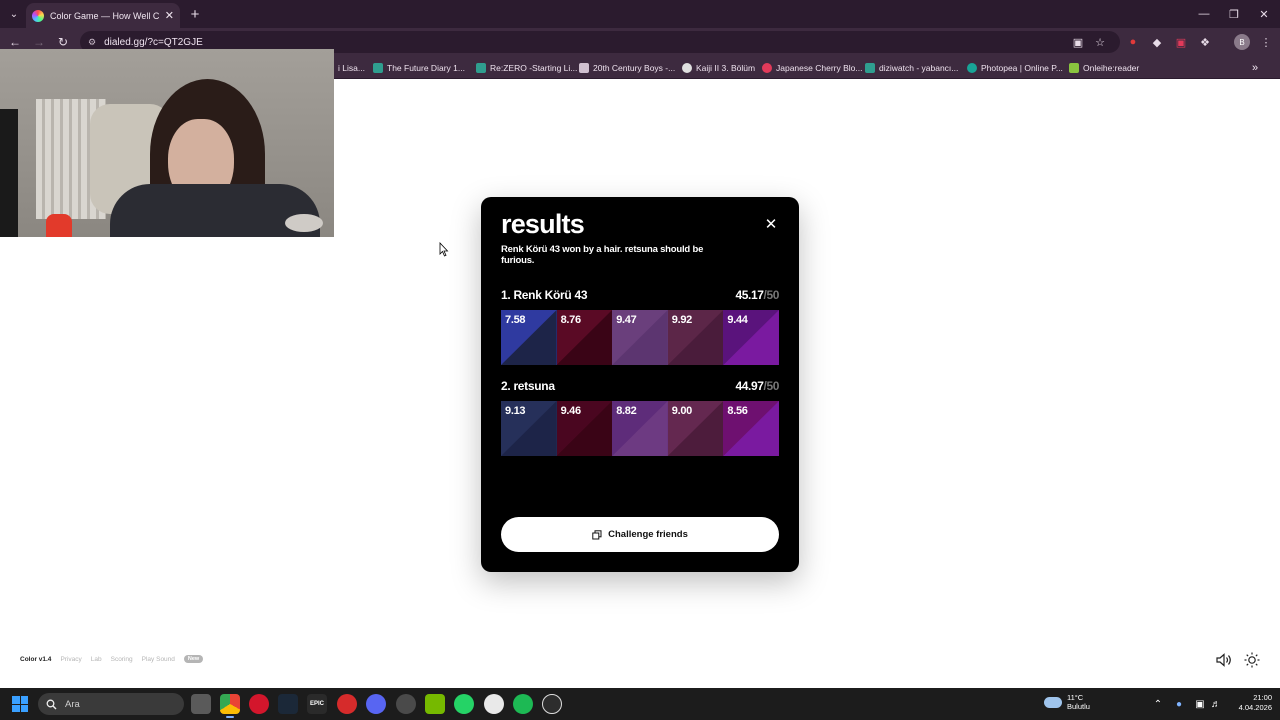 The width and height of the screenshot is (1280, 720). I want to click on bookmark-star-icon: ☆, so click(1100, 42).